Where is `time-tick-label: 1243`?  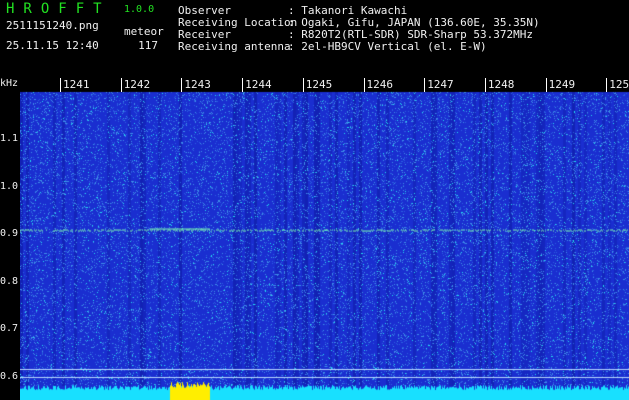
time-tick-label: 1243 is located at coordinates (197, 84).